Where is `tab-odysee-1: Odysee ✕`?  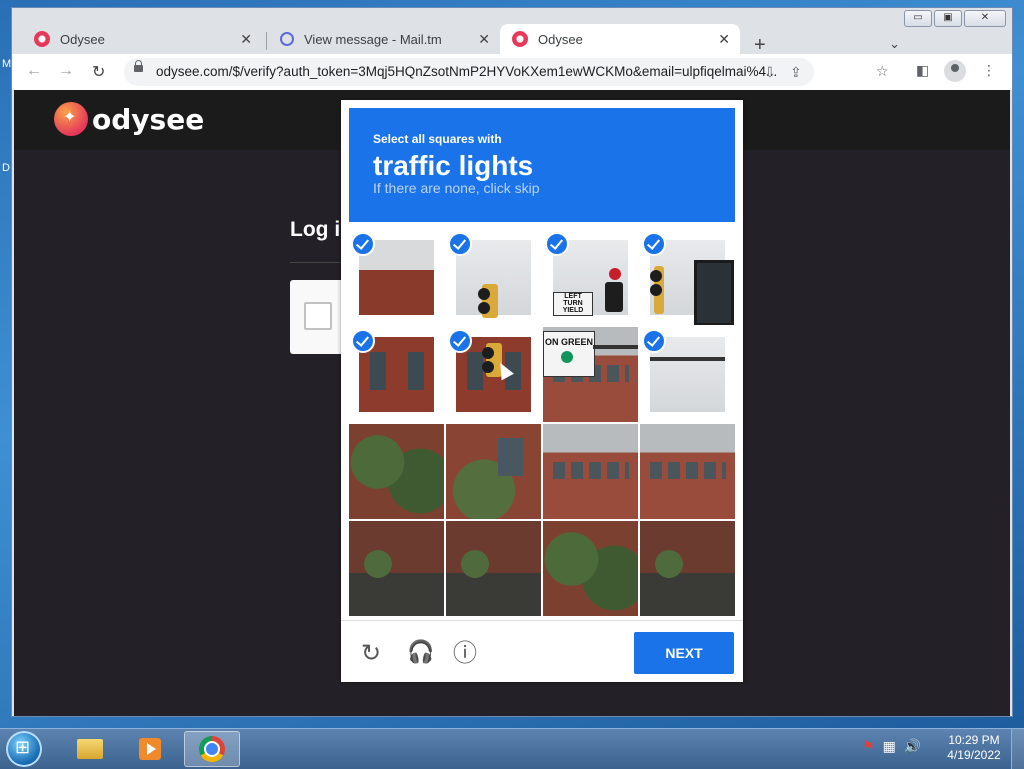
tab-odysee-1: Odysee ✕ is located at coordinates (142, 39).